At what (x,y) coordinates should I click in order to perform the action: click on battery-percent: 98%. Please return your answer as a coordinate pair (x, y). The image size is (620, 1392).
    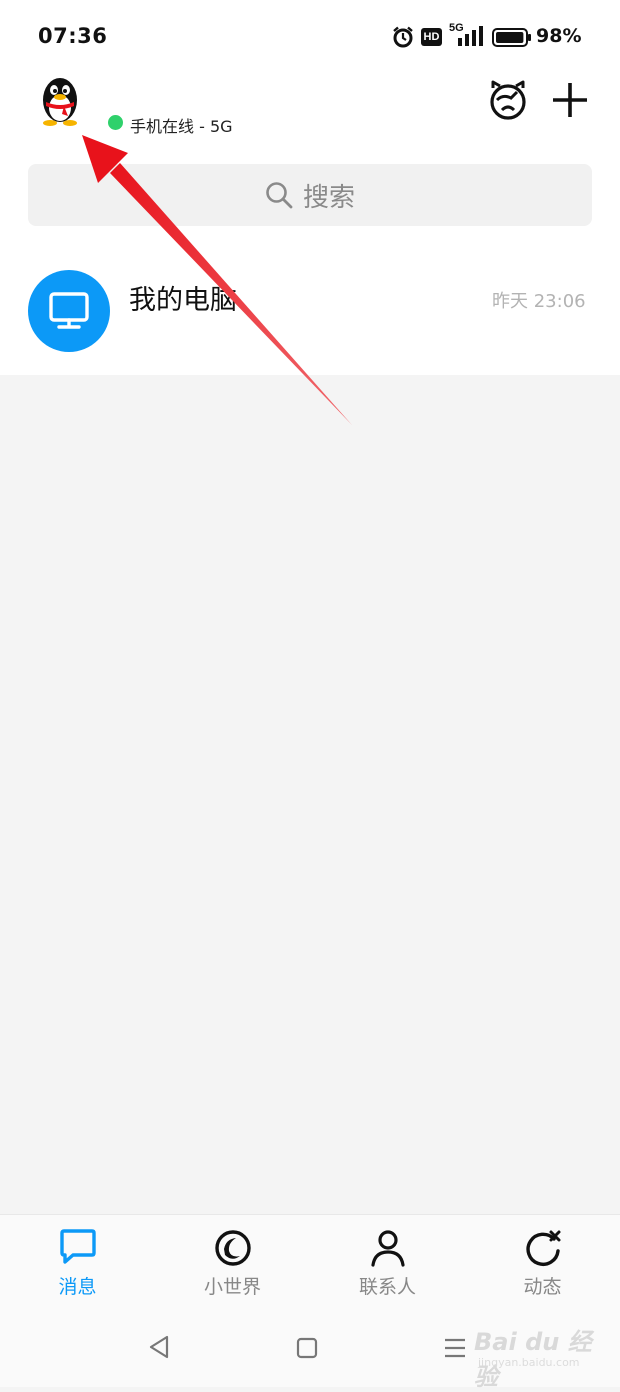
    Looking at the image, I should click on (559, 36).